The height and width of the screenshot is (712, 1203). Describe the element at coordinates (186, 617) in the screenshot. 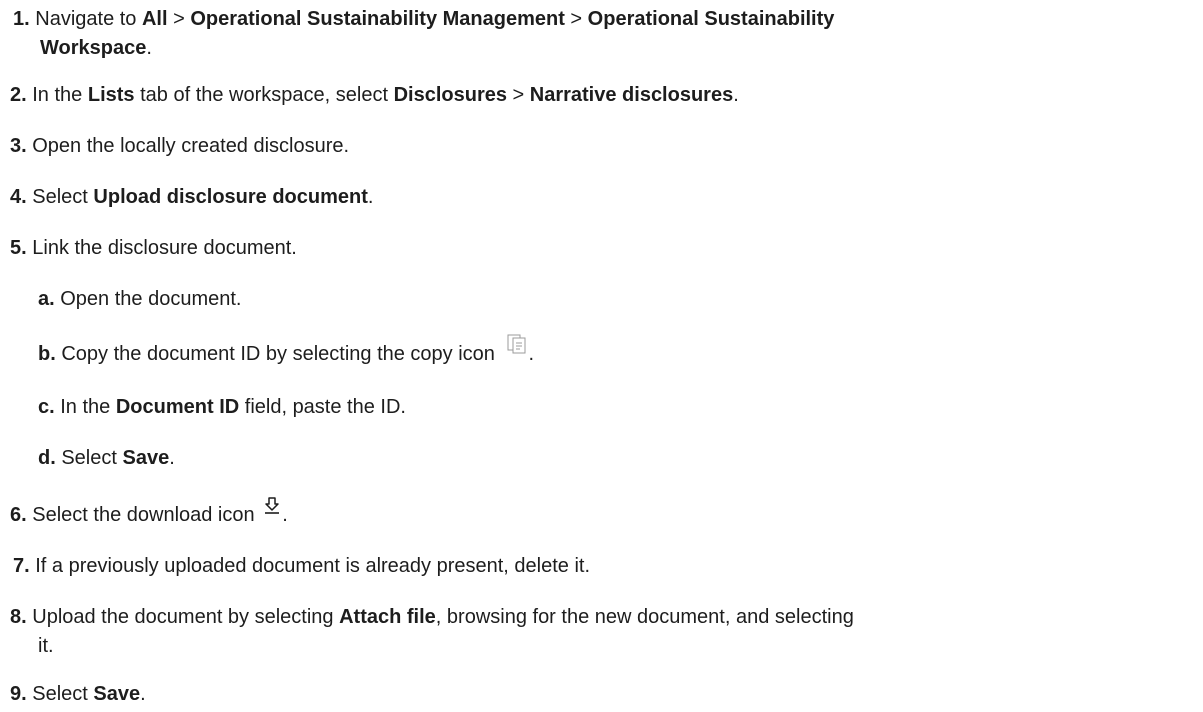

I see `step-text: Upload the document by selecting` at that location.